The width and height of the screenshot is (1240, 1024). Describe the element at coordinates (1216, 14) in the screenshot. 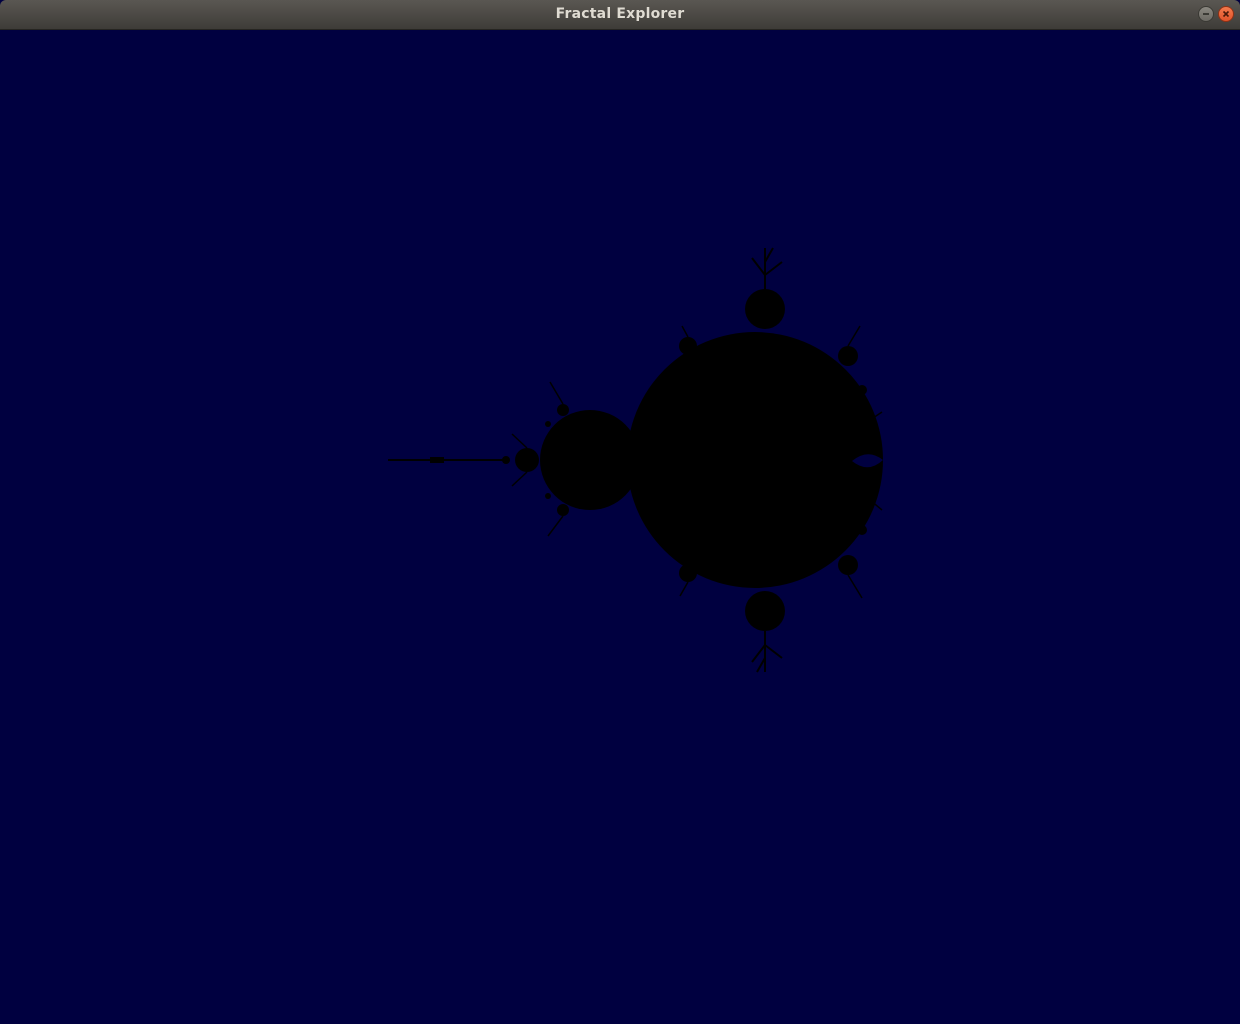

I see `window-controls` at that location.